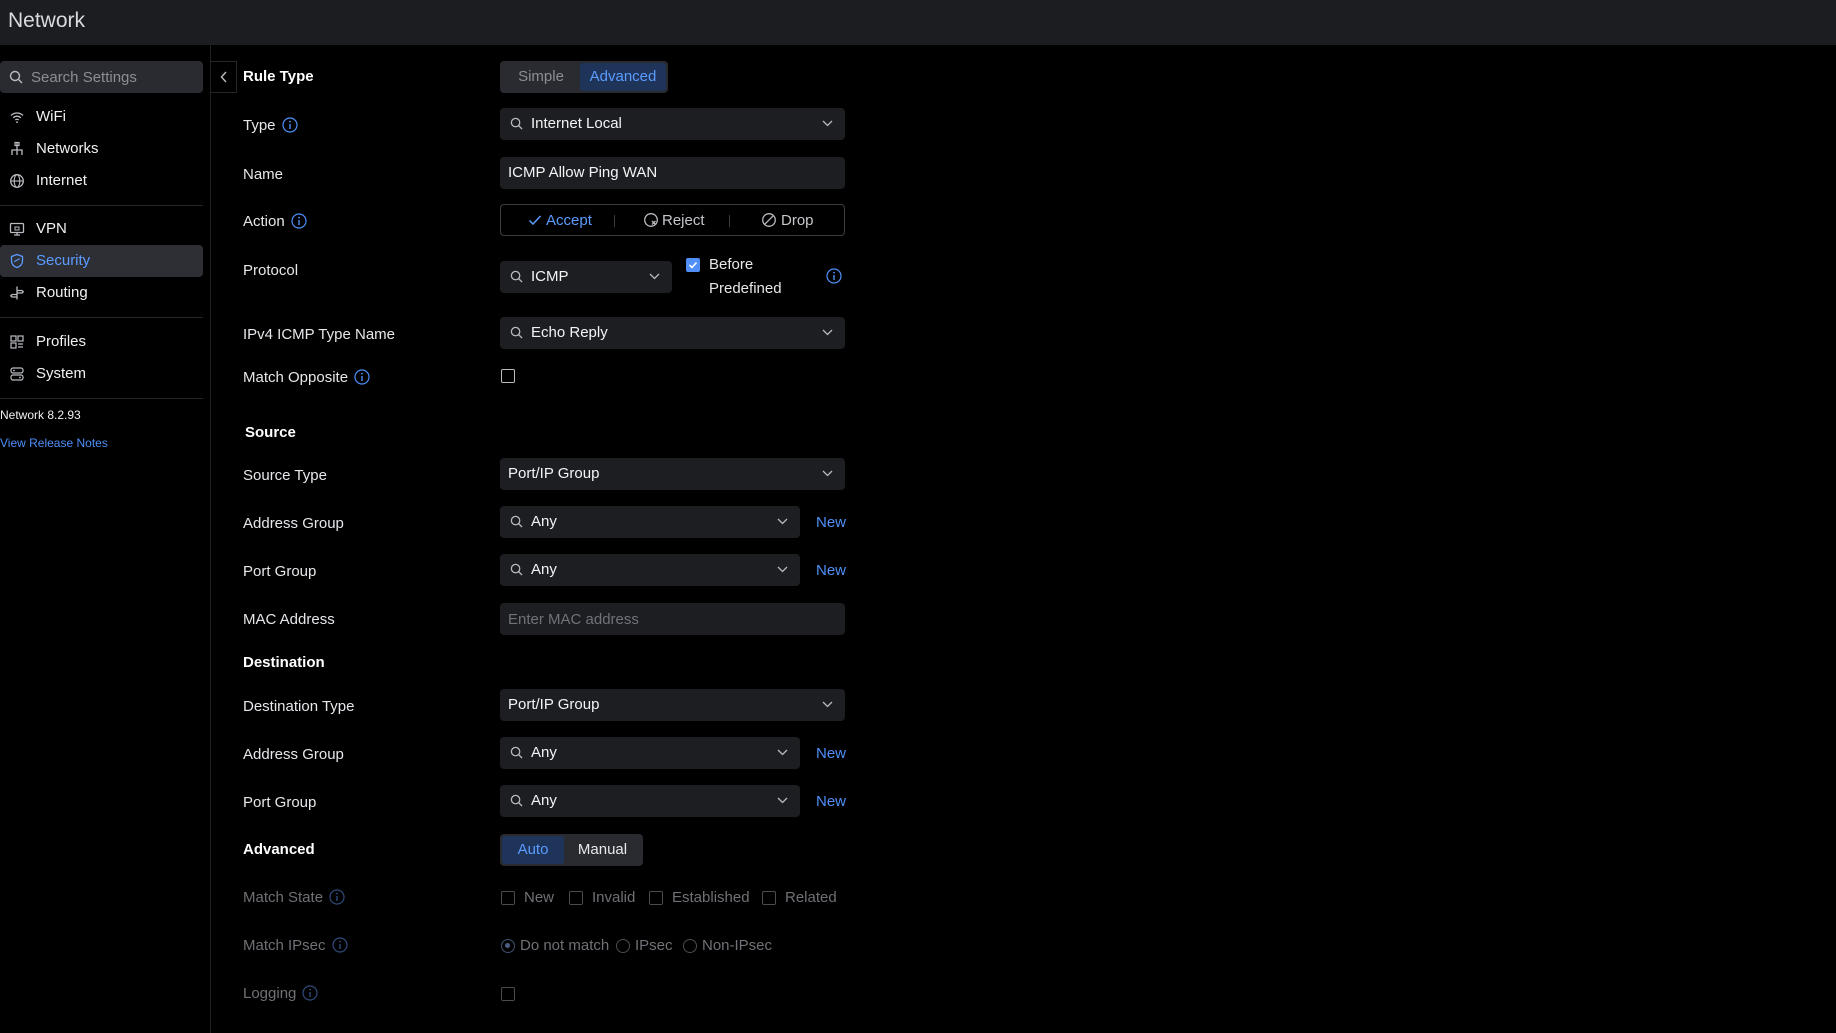 Image resolution: width=1836 pixels, height=1033 pixels. I want to click on shield-icon, so click(17, 261).